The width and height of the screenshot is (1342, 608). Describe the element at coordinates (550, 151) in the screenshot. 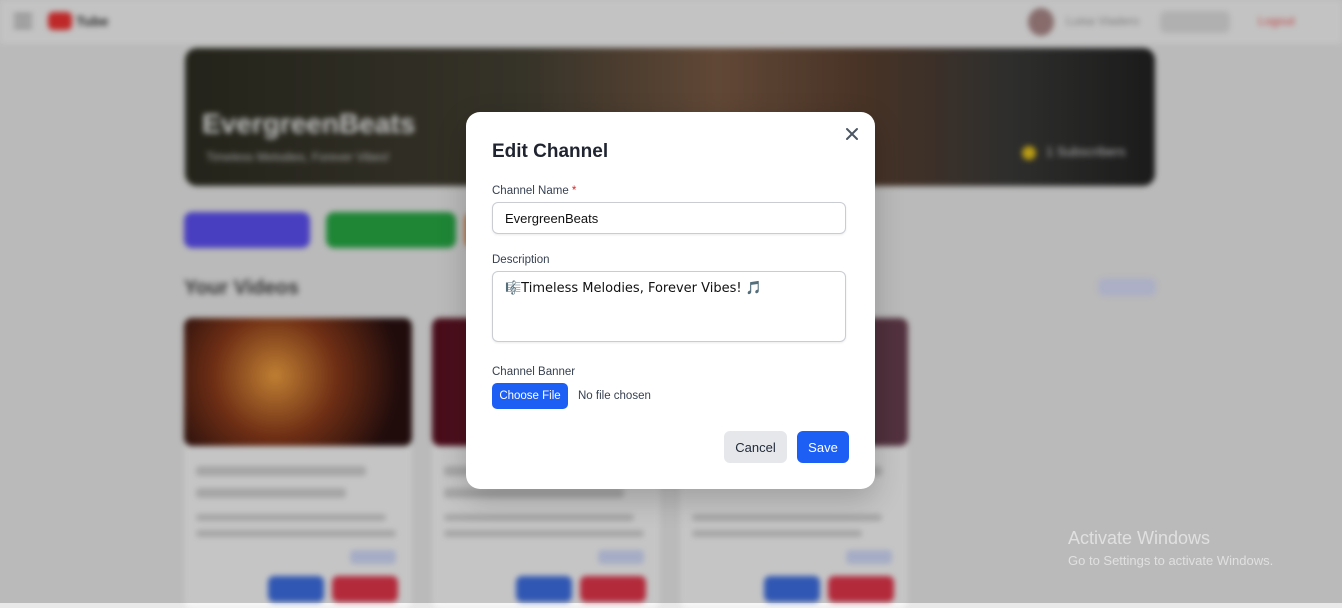

I see `dialog-title: Edit Channel` at that location.